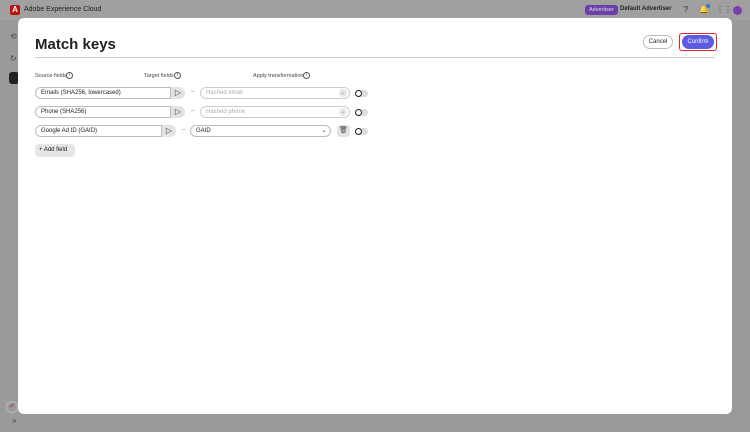 This screenshot has width=750, height=432. Describe the element at coordinates (601, 10) in the screenshot. I see `role-badge: Advertiser` at that location.